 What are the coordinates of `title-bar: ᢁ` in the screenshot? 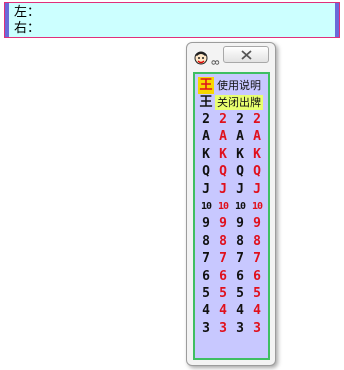 It's located at (231, 57).